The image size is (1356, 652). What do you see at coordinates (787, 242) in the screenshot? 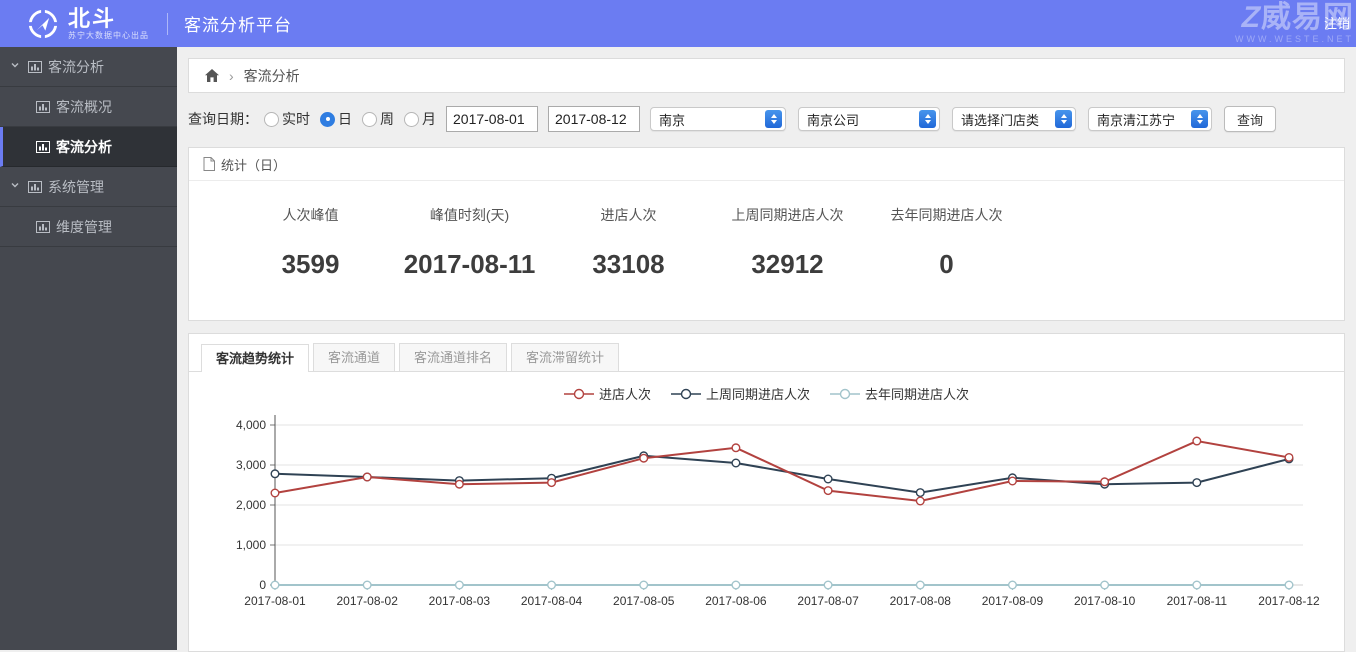
I see `stat-item-3: 上周同期进店人次 32912` at bounding box center [787, 242].